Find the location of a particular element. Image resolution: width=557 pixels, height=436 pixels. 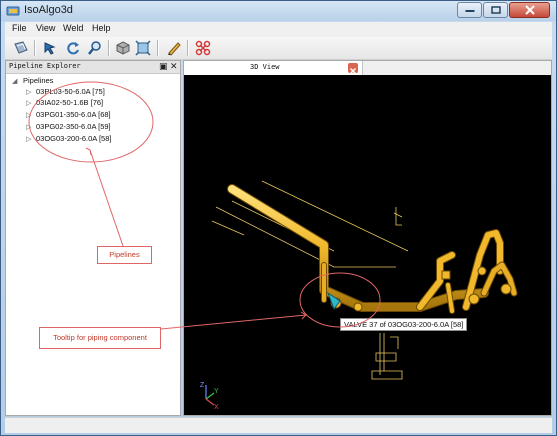

menu-view: View is located at coordinates (45, 28).